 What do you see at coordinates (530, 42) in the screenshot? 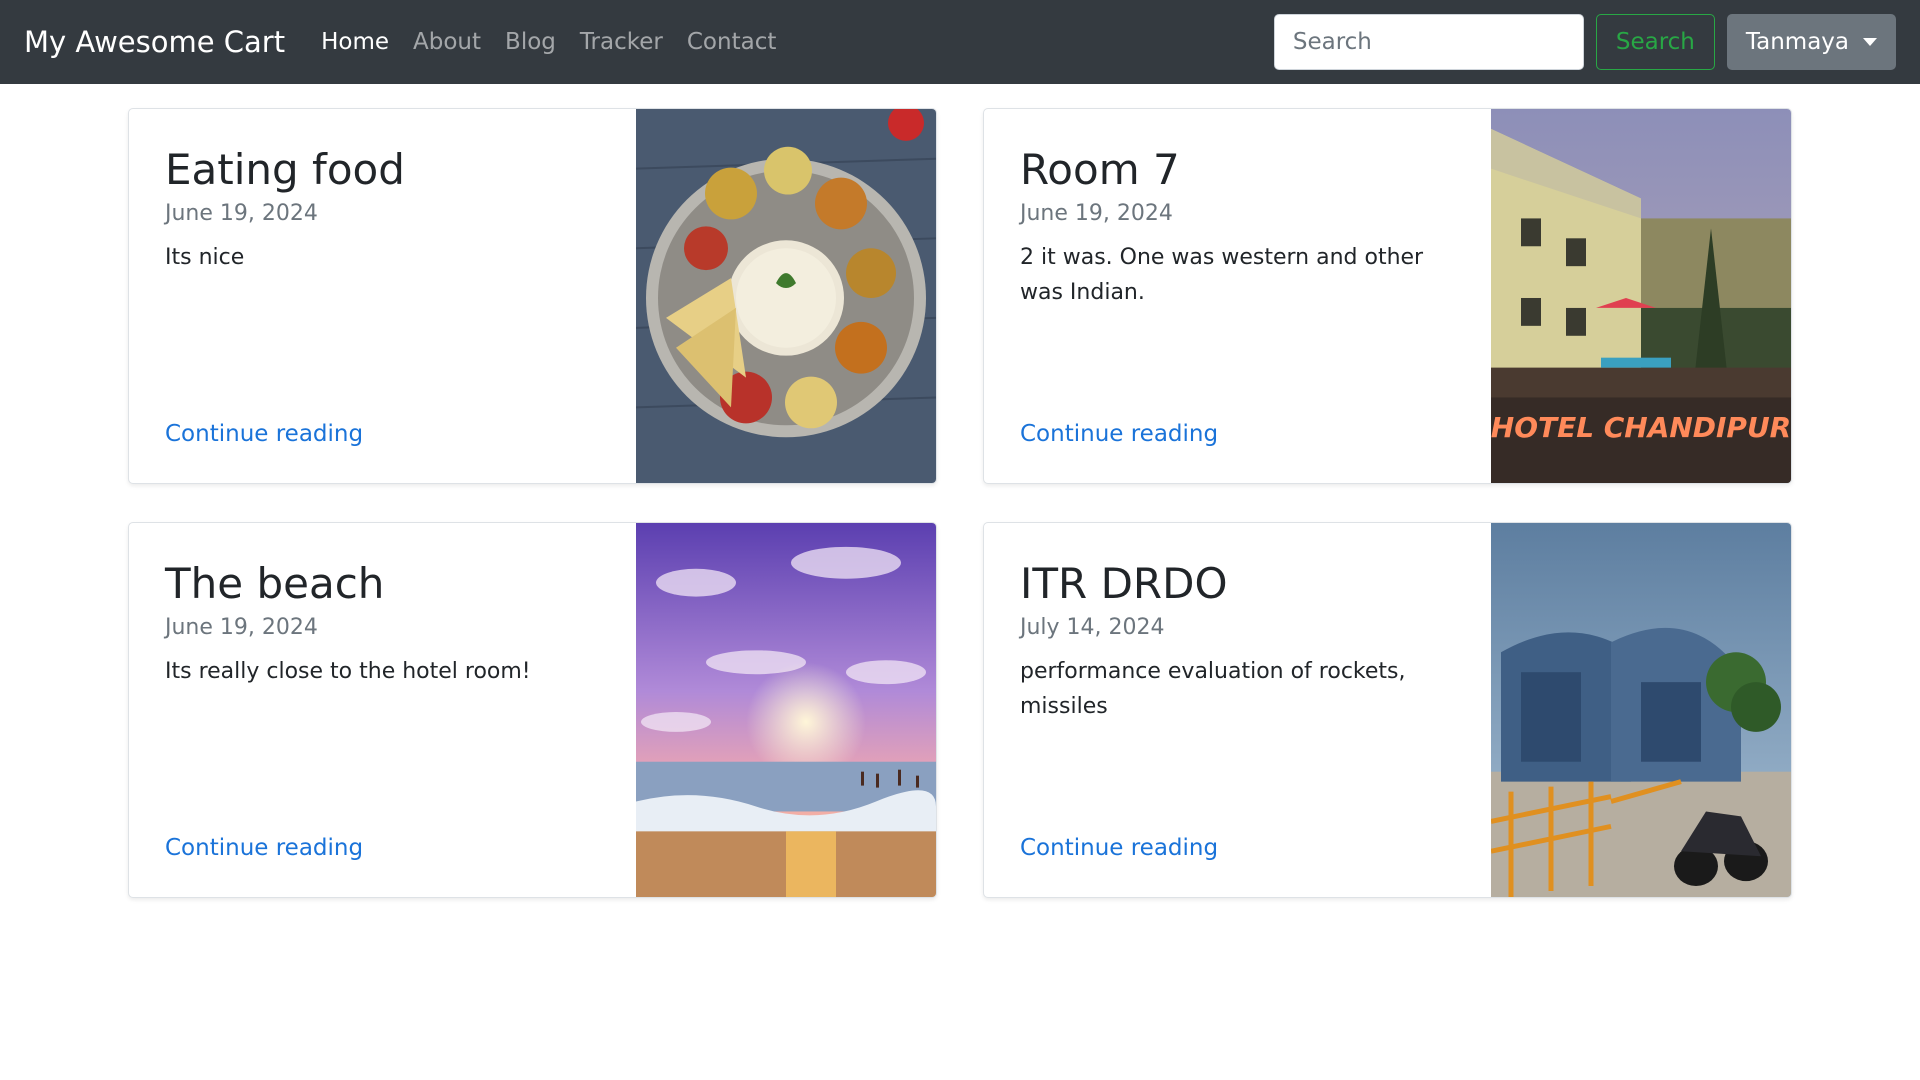
I see `nav-link-blog: Blog` at bounding box center [530, 42].